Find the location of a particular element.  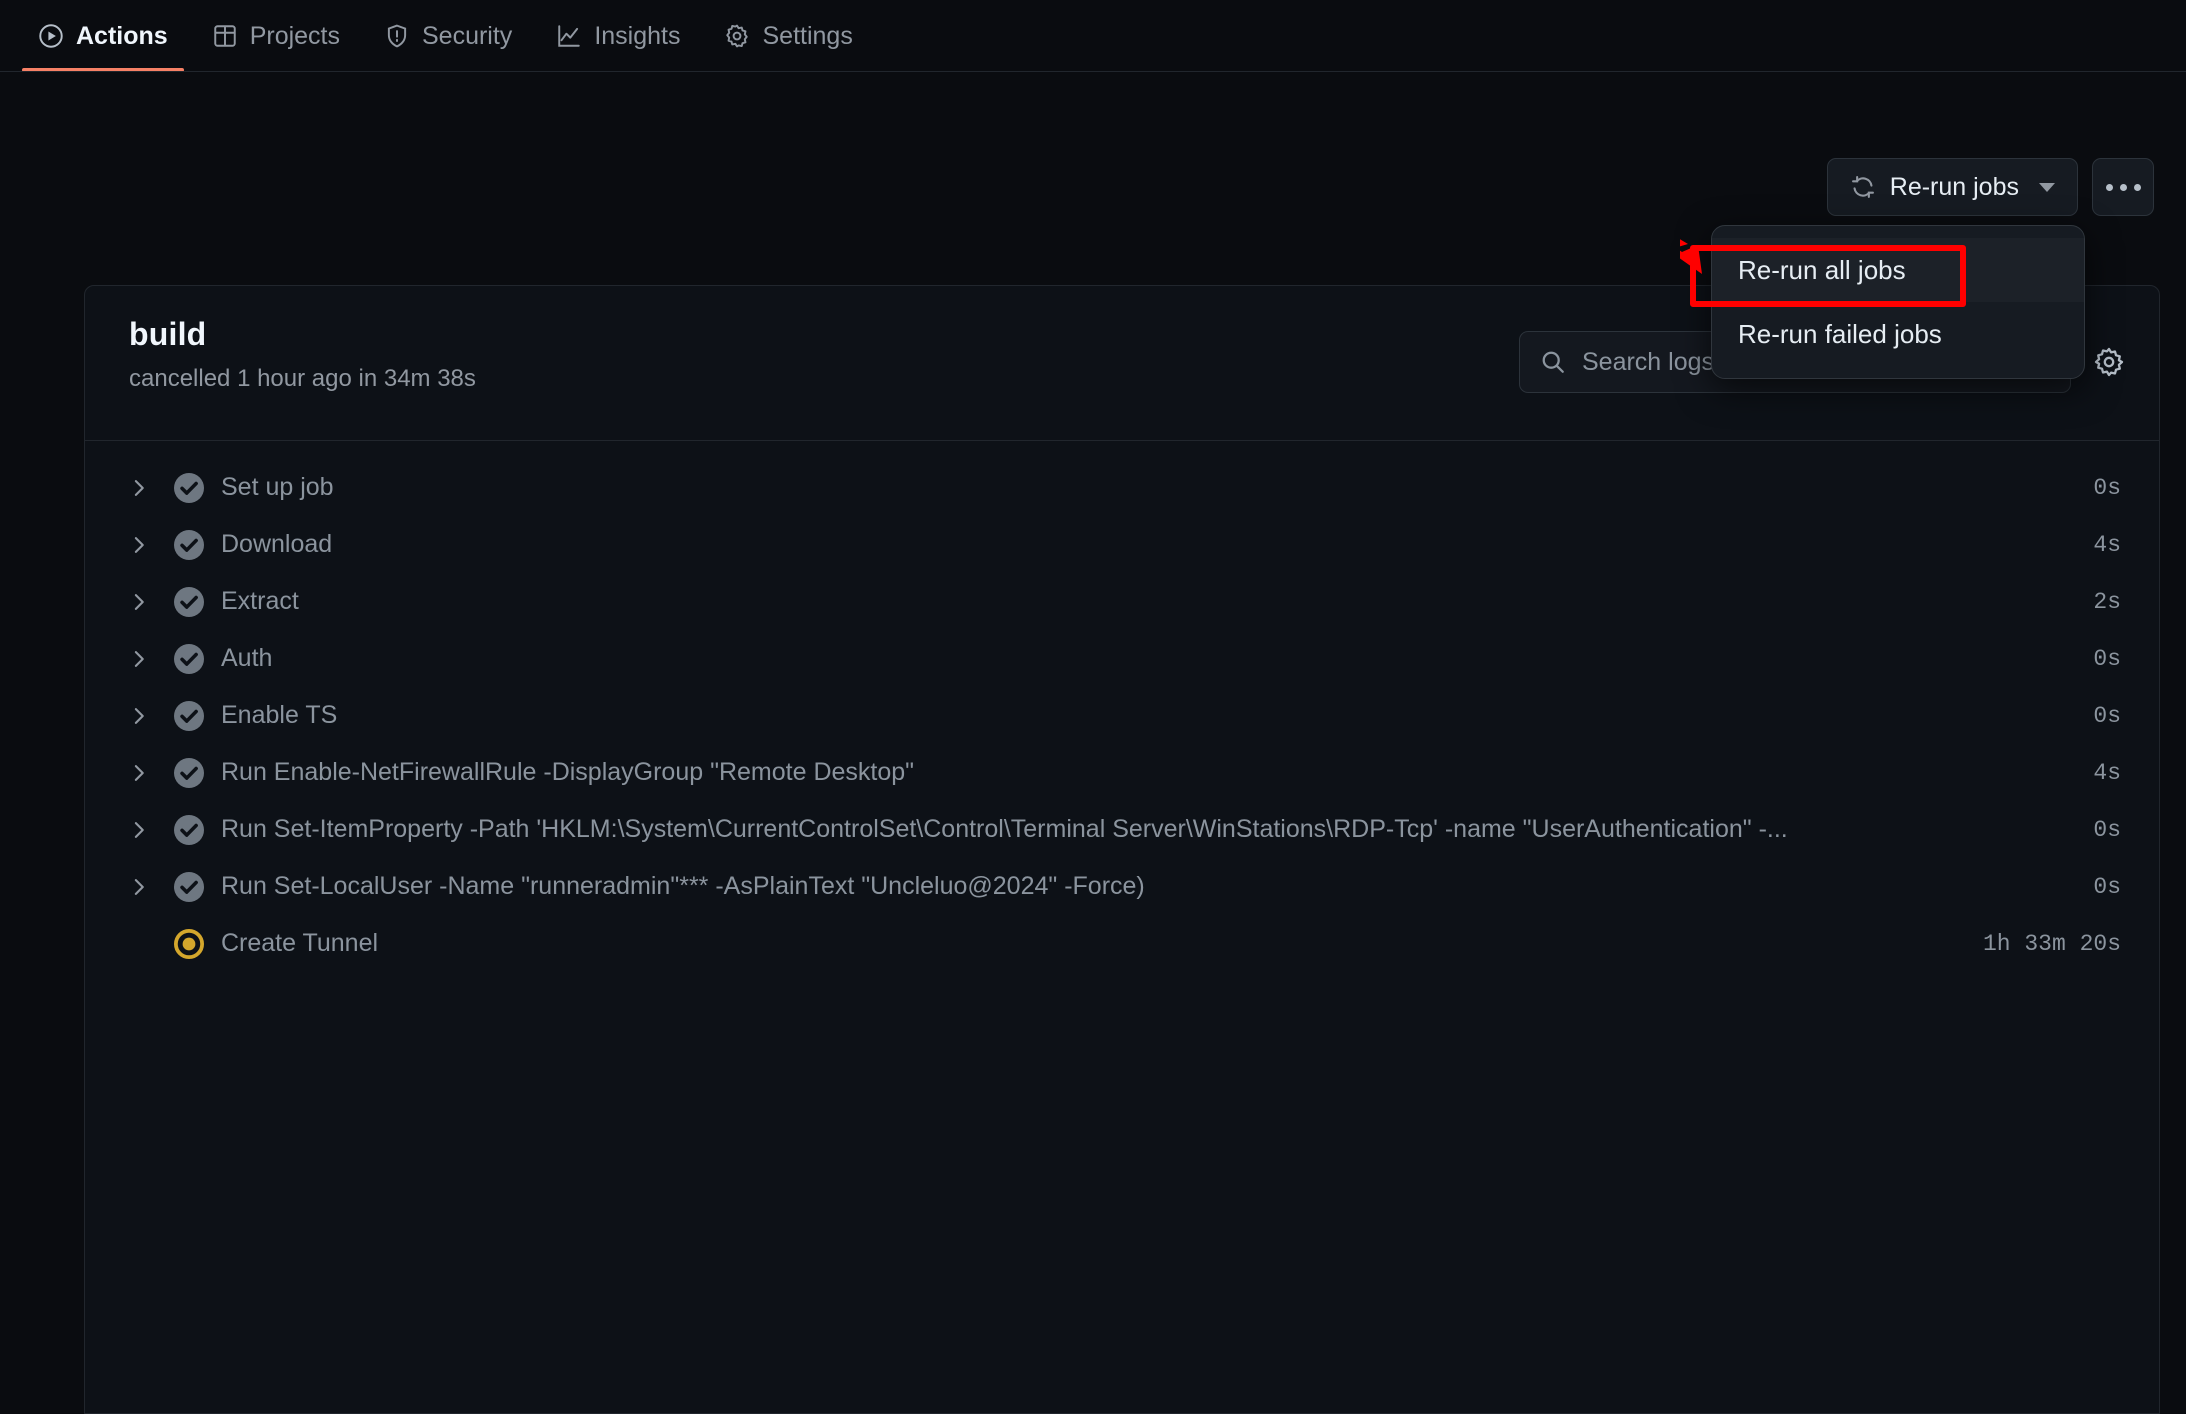

menu-item-label: Re-run failed jobs is located at coordinates (1840, 333).